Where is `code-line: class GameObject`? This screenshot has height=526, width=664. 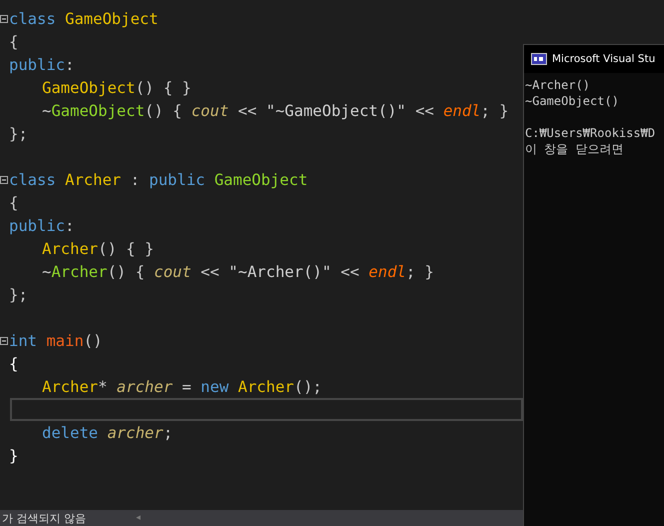
code-line: class GameObject is located at coordinates (83, 18).